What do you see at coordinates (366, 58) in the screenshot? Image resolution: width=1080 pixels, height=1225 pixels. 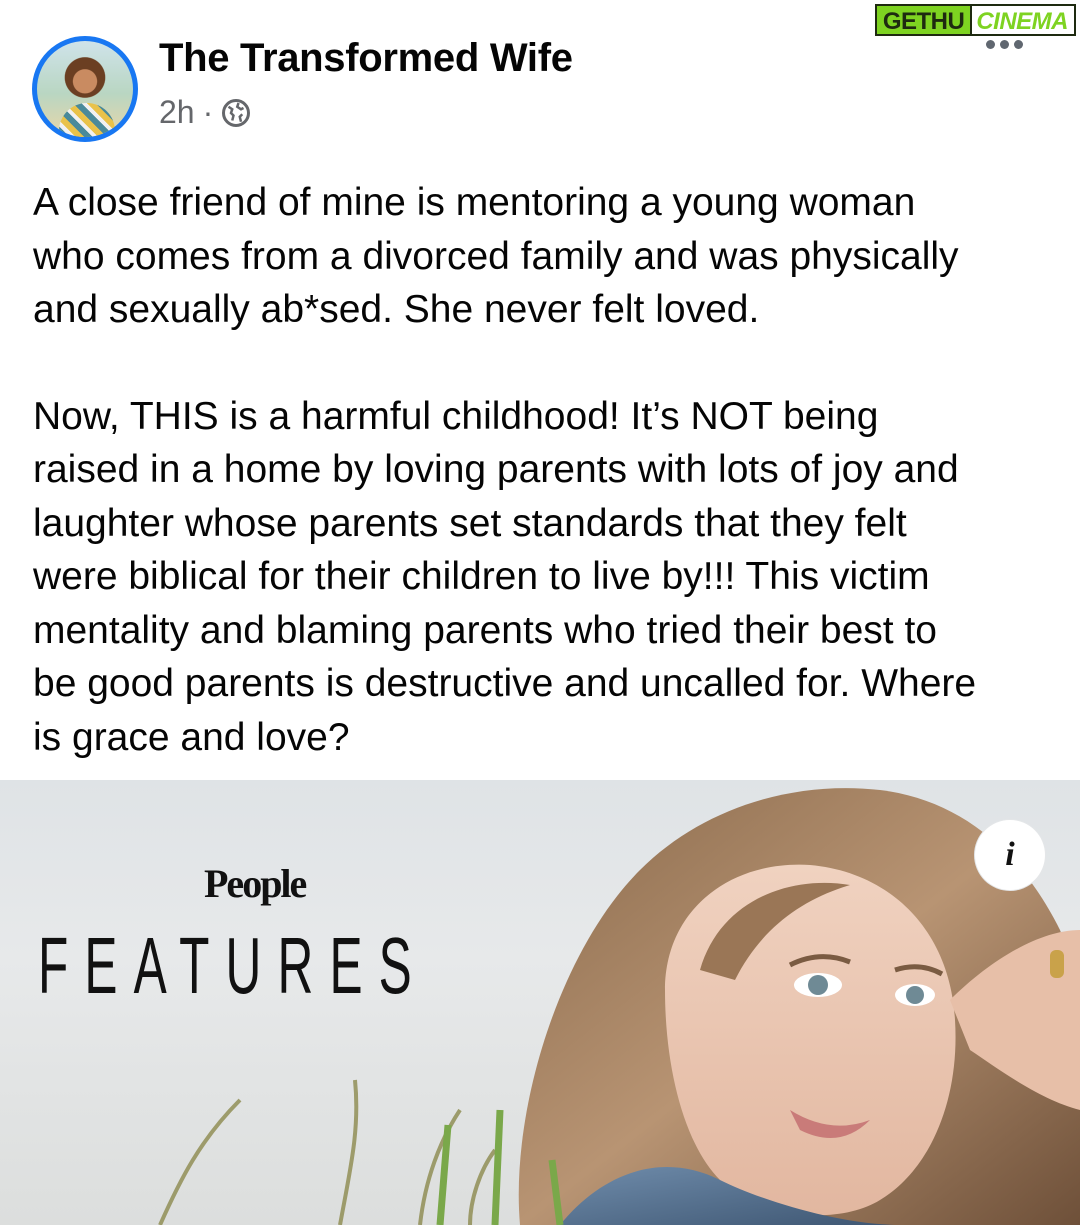 I see `author-name: The Transformed Wife` at bounding box center [366, 58].